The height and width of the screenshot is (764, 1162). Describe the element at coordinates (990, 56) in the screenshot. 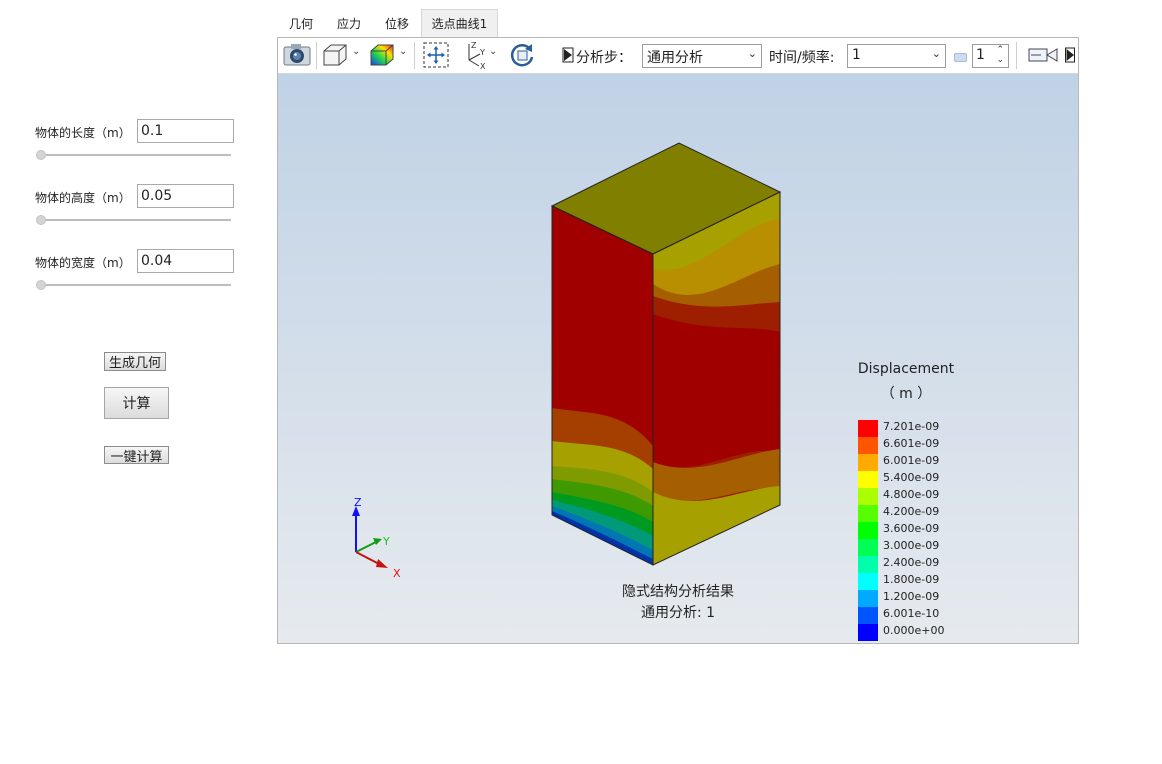

I see `frame-spinbox: 1 ⌃ ⌄` at that location.